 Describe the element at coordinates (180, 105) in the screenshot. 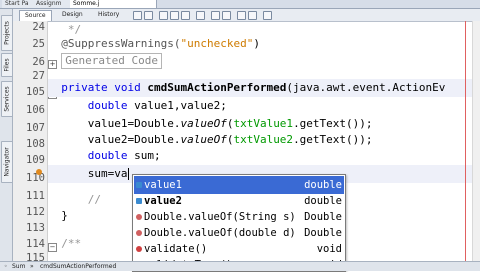

I see `code-text: value1,value2;` at that location.